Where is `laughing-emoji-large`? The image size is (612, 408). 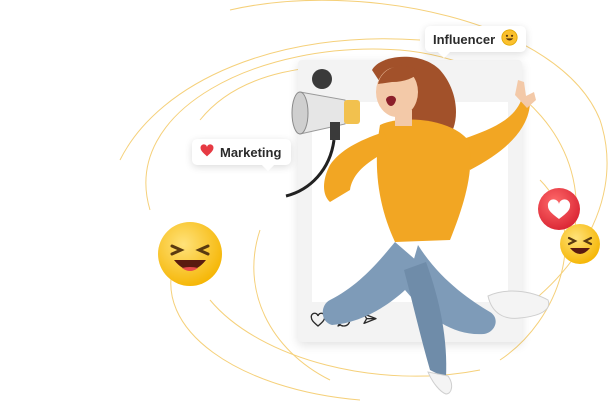 laughing-emoji-large is located at coordinates (190, 254).